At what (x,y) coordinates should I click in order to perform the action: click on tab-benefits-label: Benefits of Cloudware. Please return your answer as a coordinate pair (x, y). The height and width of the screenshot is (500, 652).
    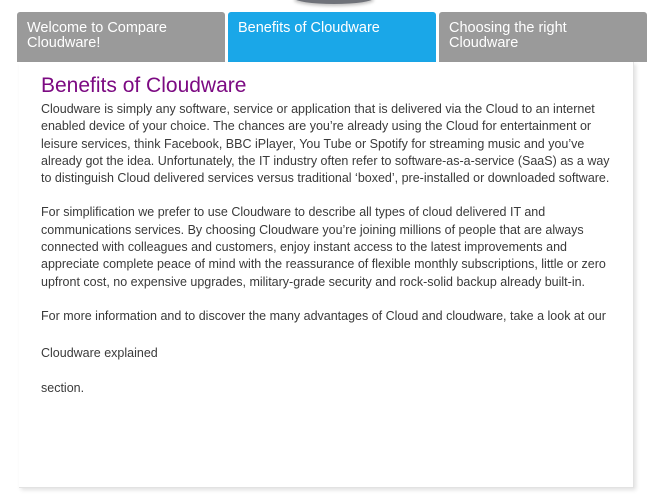
    Looking at the image, I should click on (309, 28).